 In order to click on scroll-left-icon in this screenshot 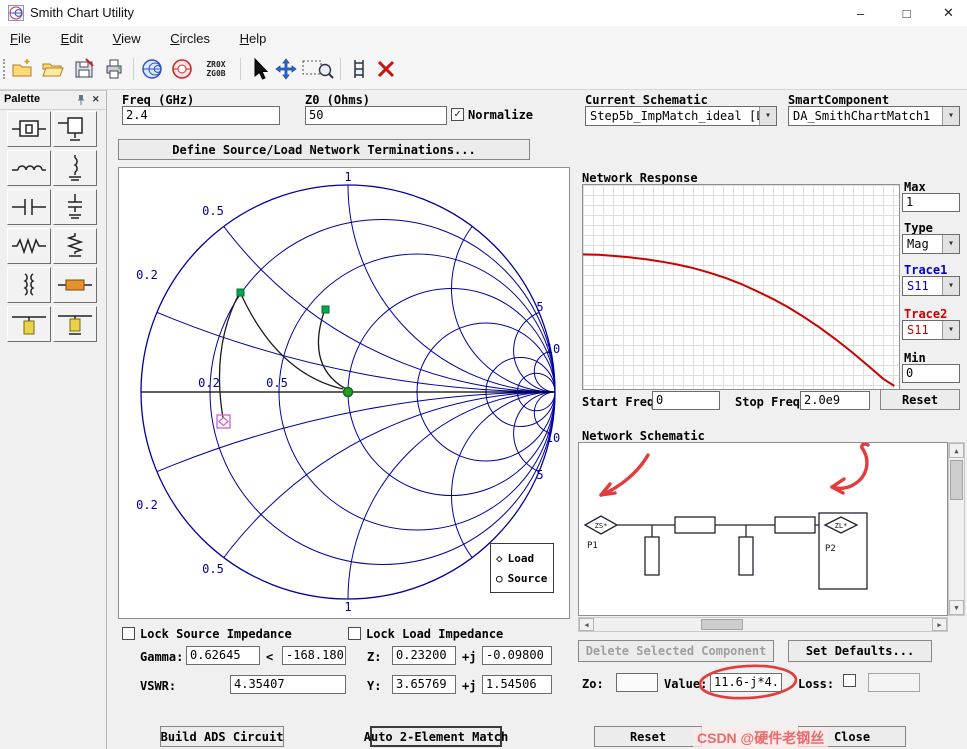, I will do `click(586, 624)`.